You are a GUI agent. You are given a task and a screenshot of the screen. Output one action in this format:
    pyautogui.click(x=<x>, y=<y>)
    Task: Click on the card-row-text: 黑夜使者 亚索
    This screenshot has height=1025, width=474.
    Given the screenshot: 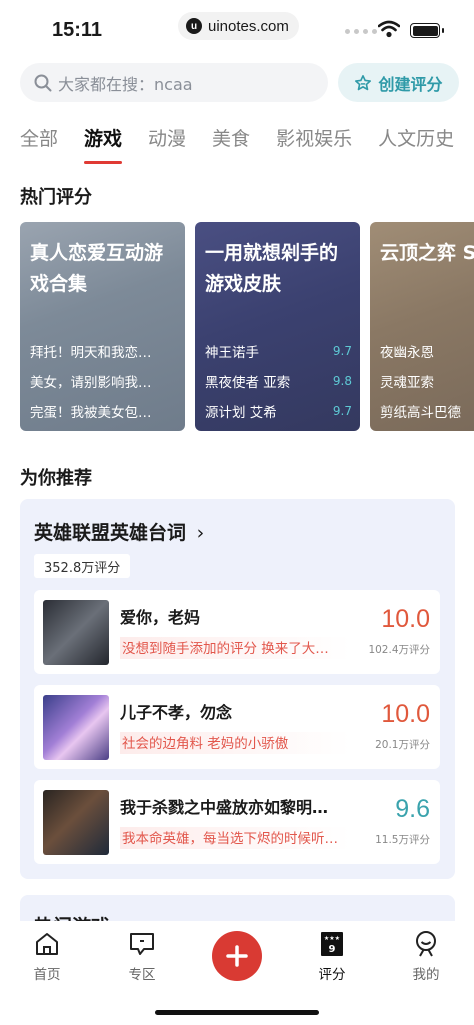 What is the action you would take?
    pyautogui.click(x=248, y=383)
    